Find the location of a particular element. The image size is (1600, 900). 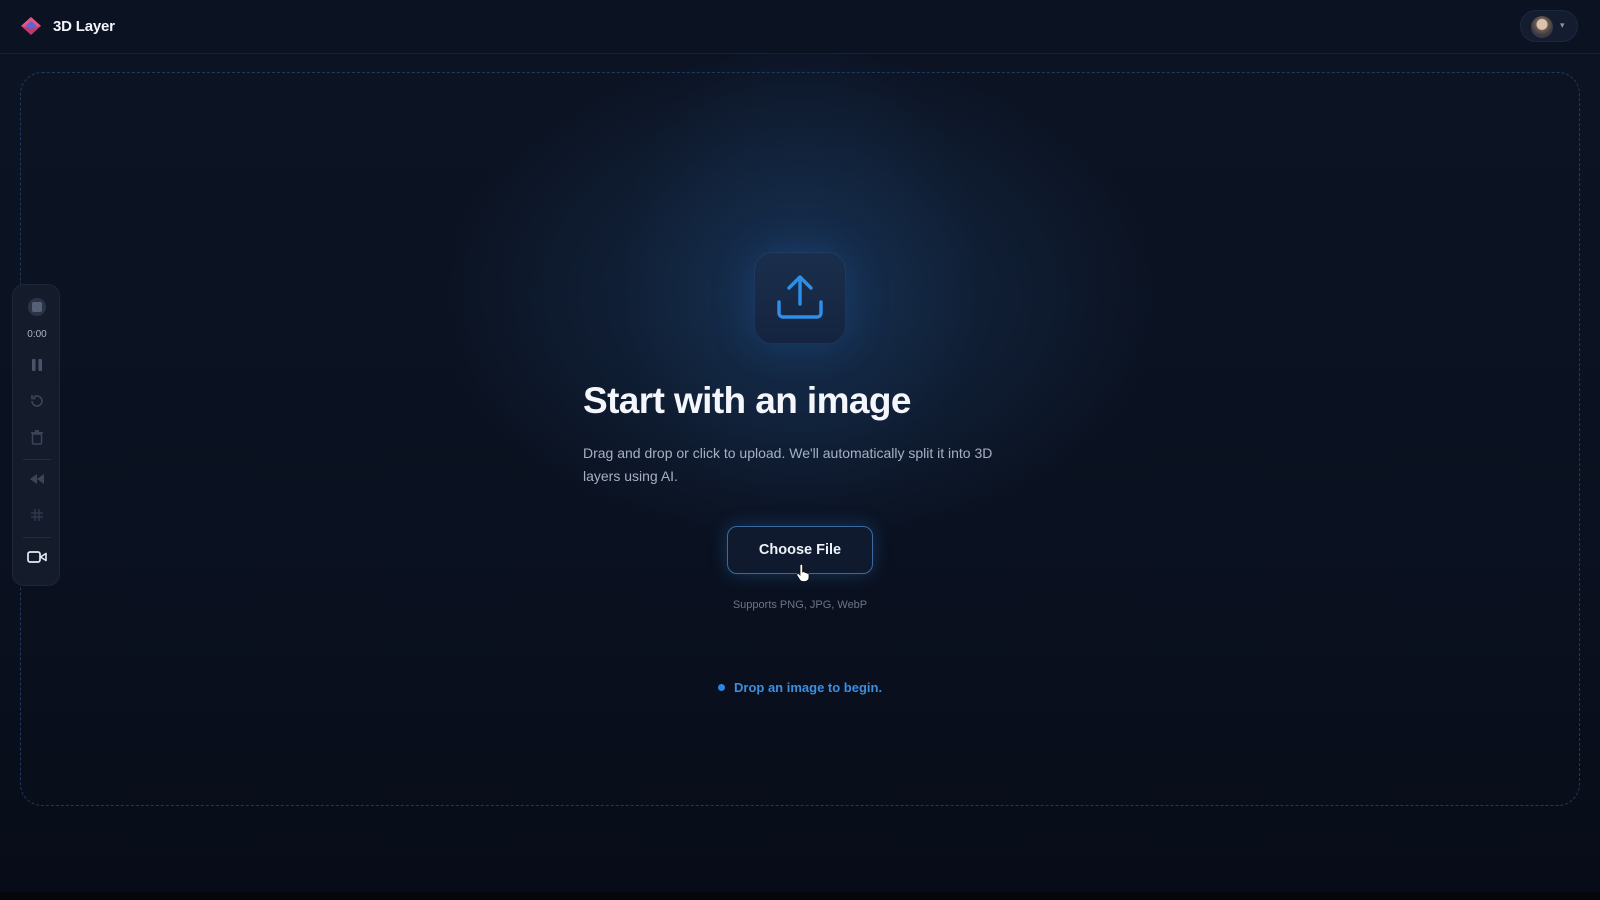

layered-diamond-logo is located at coordinates (31, 26).